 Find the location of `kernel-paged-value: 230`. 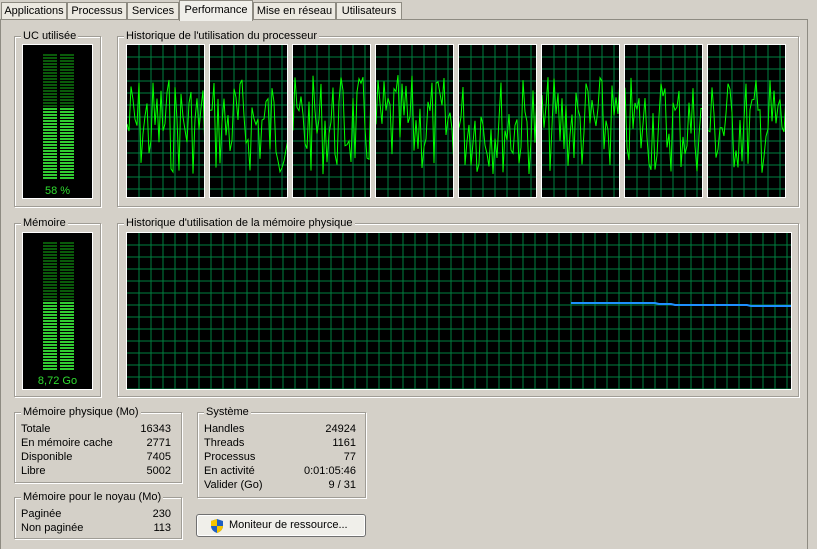

kernel-paged-value: 230 is located at coordinates (161, 514).